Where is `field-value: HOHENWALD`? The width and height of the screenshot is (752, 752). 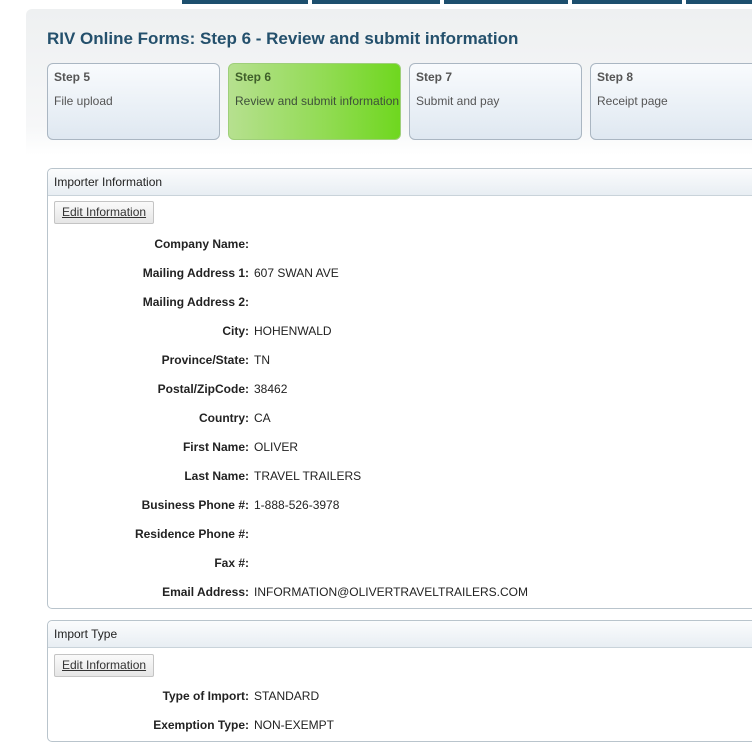
field-value: HOHENWALD is located at coordinates (293, 331).